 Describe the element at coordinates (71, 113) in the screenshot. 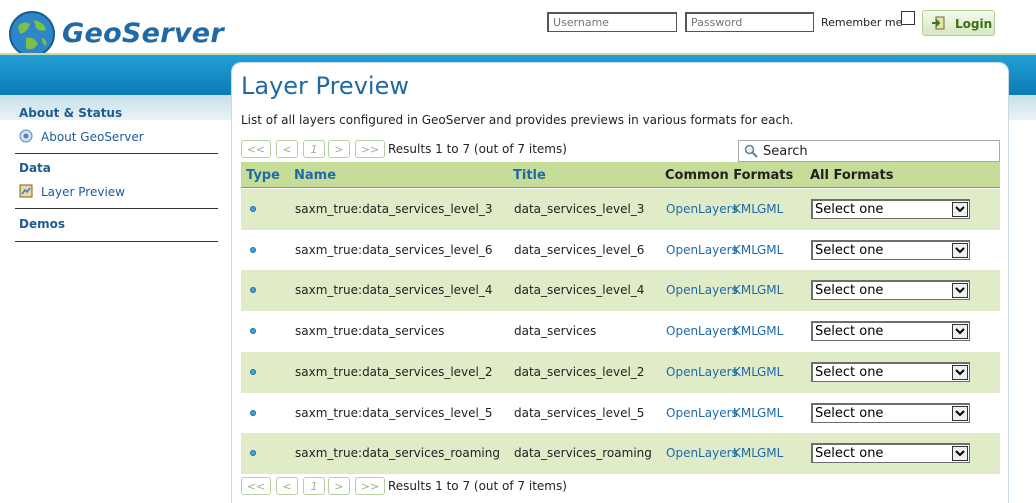

I see `sidebar-section-about: About & Status` at that location.